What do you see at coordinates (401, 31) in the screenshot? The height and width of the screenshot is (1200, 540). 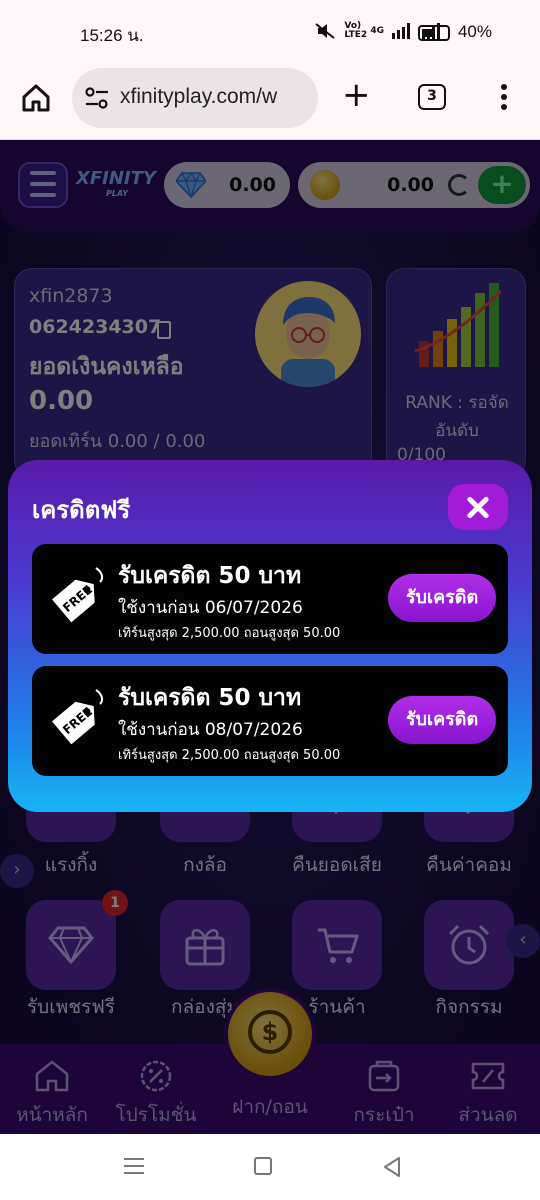 I see `signal-icon` at bounding box center [401, 31].